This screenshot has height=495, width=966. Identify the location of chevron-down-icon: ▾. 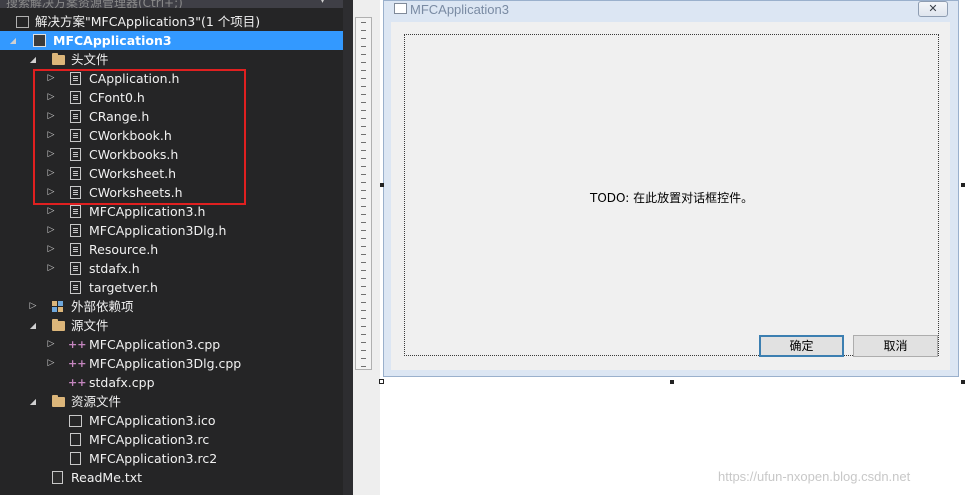
(322, 3).